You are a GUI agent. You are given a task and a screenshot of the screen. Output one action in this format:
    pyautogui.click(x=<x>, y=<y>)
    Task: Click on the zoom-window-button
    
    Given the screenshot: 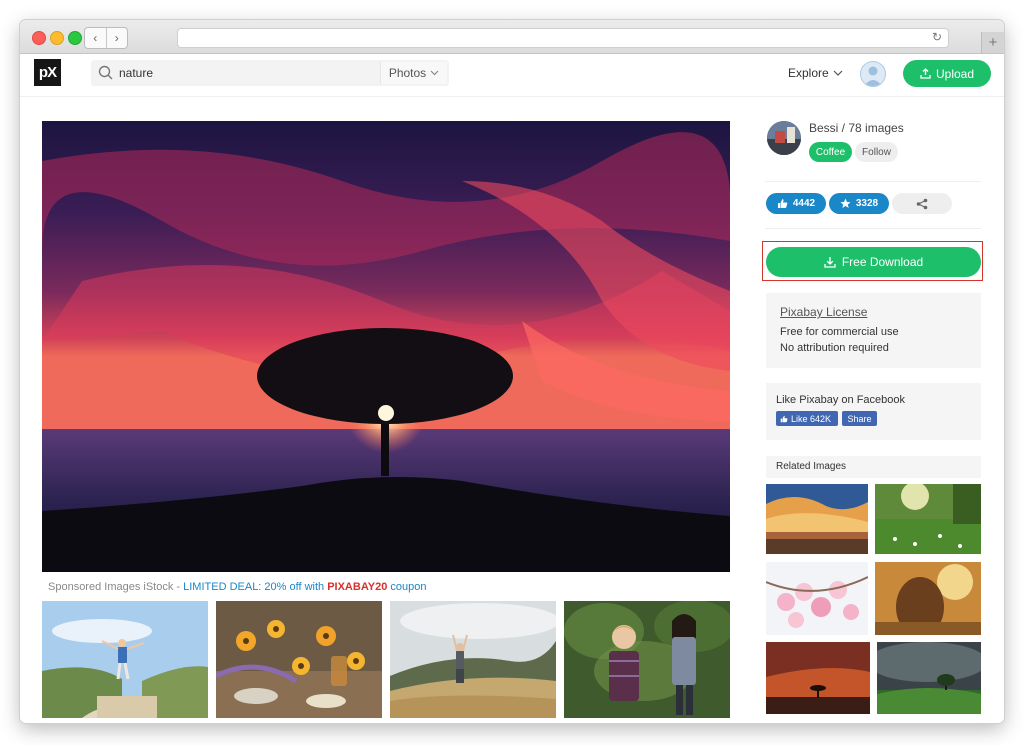 What is the action you would take?
    pyautogui.click(x=75, y=38)
    